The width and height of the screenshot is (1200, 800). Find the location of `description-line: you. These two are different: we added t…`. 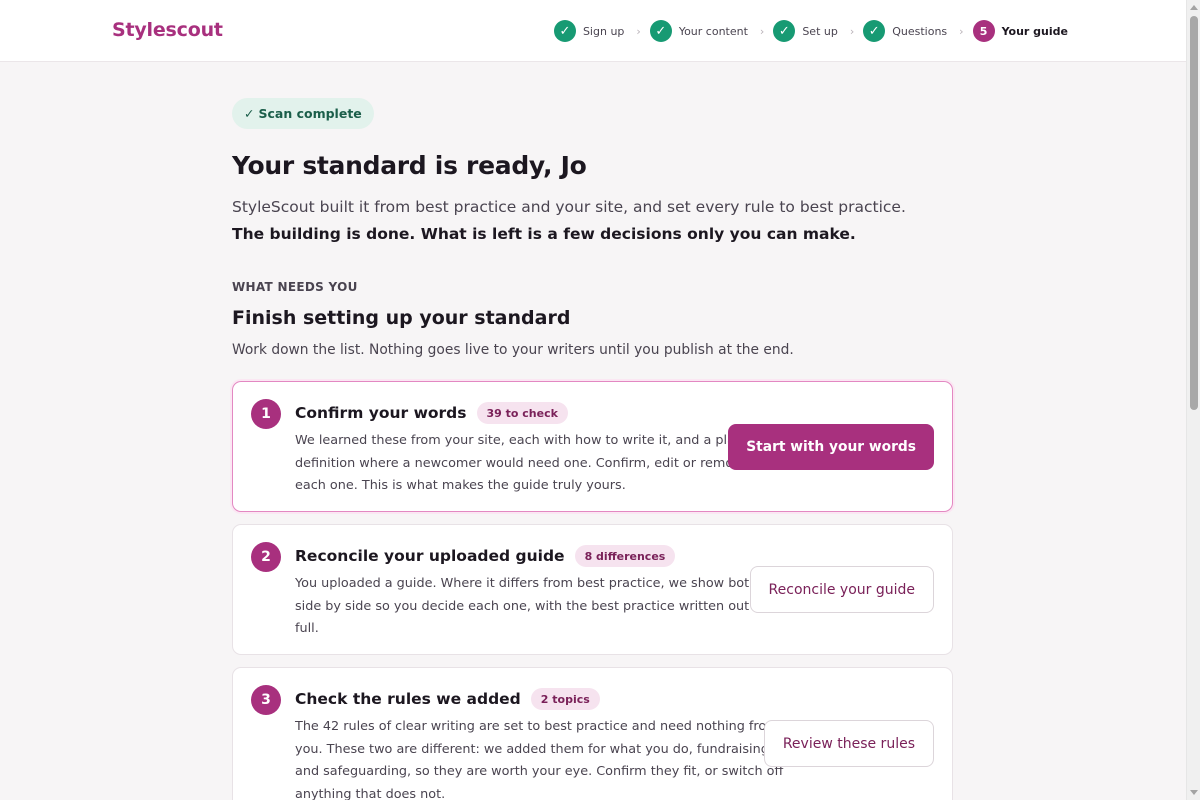

description-line: you. These two are different: we added t… is located at coordinates (532, 749).